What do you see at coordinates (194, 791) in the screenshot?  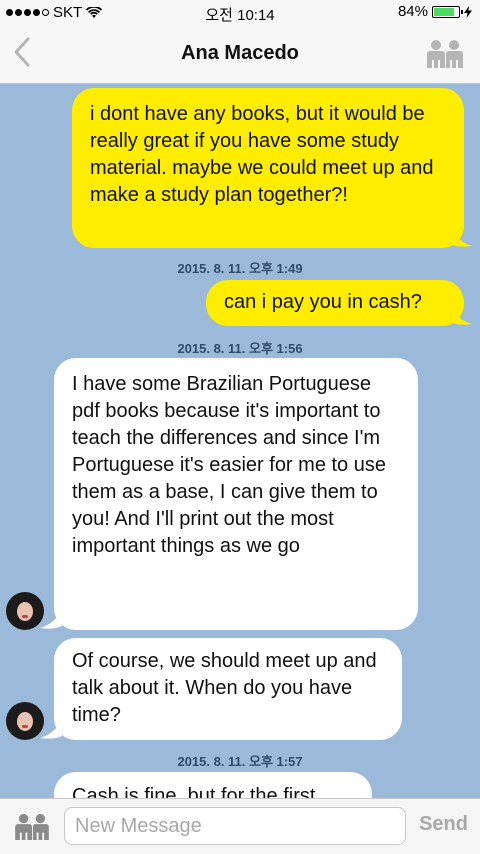 I see `message-text: Cash is fine, but for the first` at bounding box center [194, 791].